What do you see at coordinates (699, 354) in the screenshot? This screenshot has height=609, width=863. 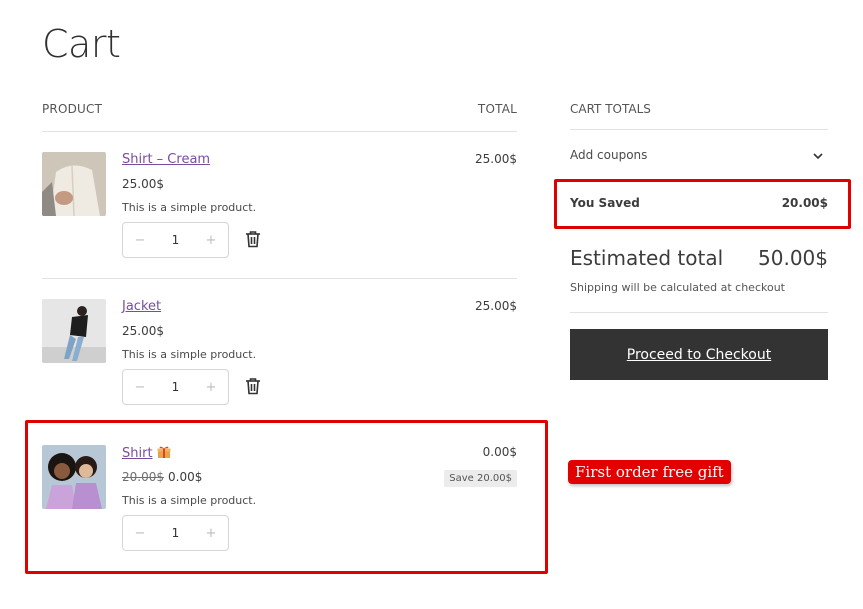 I see `proceed-to-checkout-button: Proceed to Checkout` at bounding box center [699, 354].